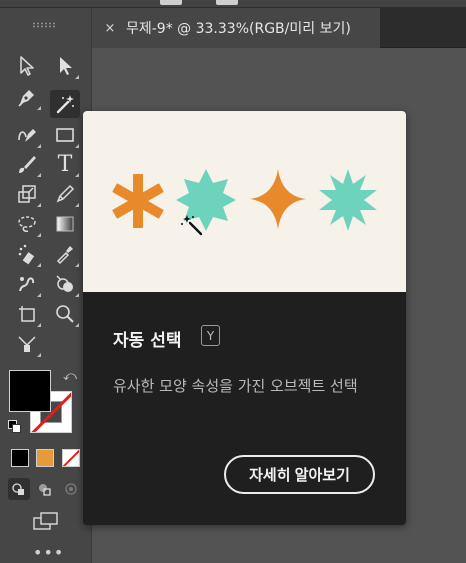 This screenshot has width=466, height=563. I want to click on type-tool: T, so click(65, 164).